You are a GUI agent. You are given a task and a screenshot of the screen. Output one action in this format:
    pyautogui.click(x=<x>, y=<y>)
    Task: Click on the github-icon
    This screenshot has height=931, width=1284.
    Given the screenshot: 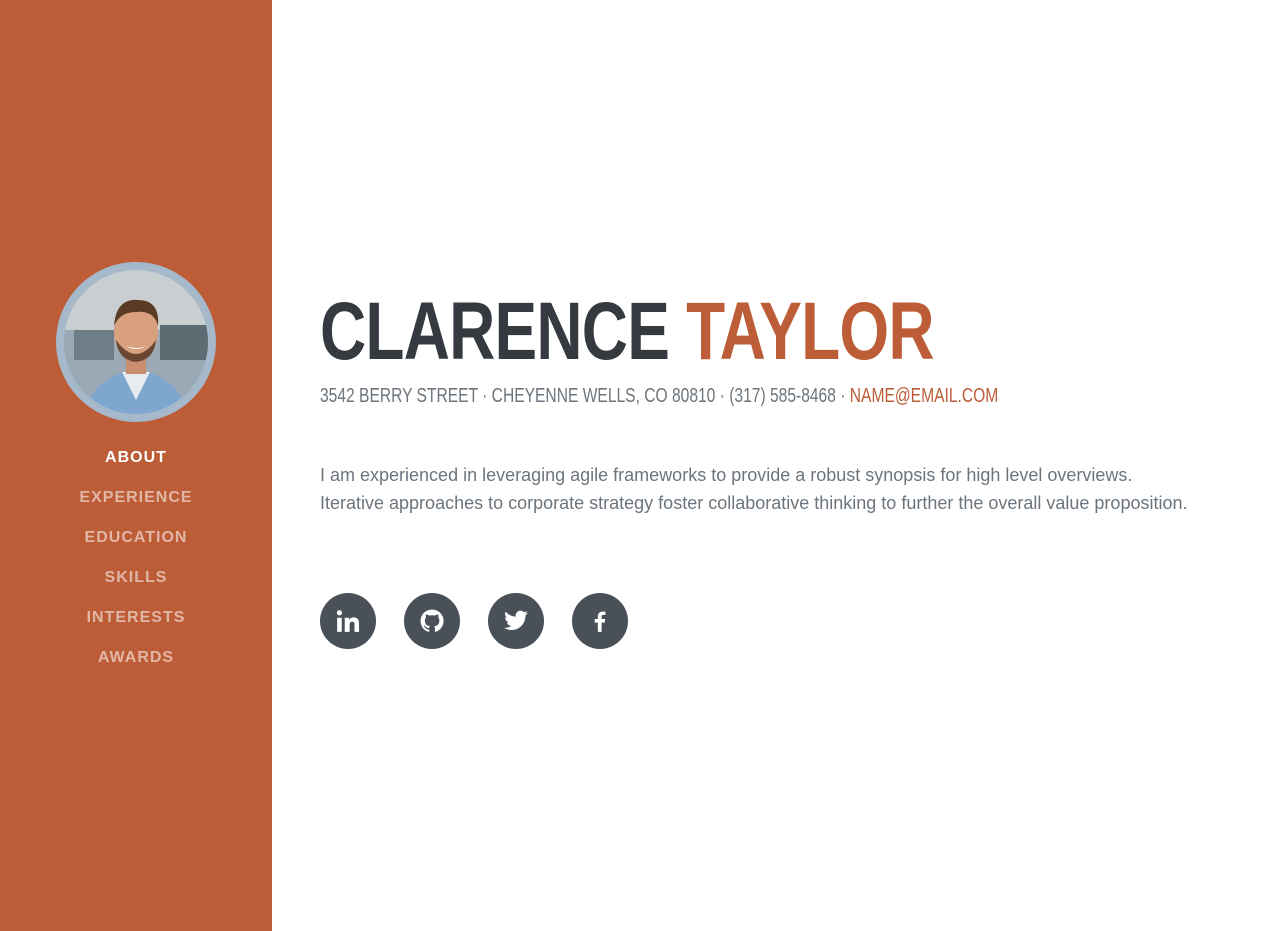 What is the action you would take?
    pyautogui.click(x=432, y=620)
    